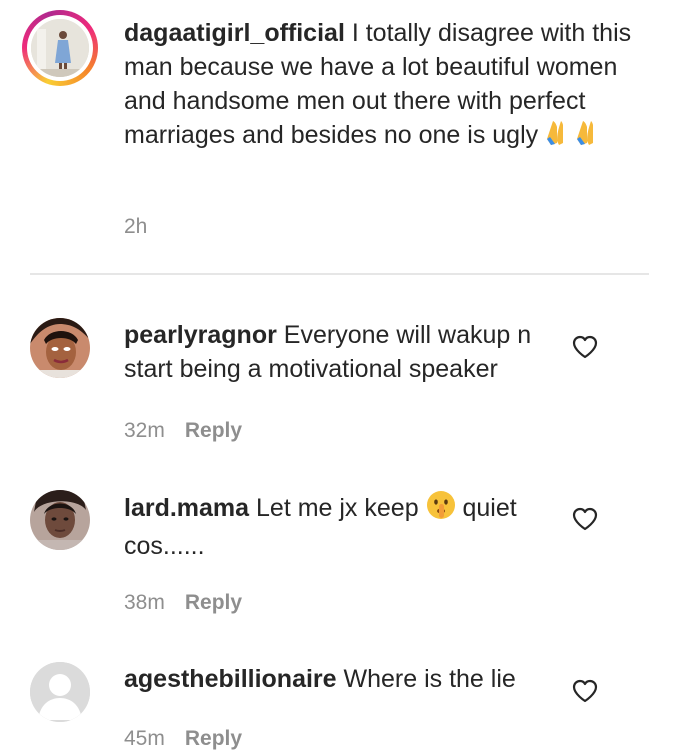 Image resolution: width=675 pixels, height=752 pixels. What do you see at coordinates (183, 431) in the screenshot?
I see `comment-meta: 32m Reply` at bounding box center [183, 431].